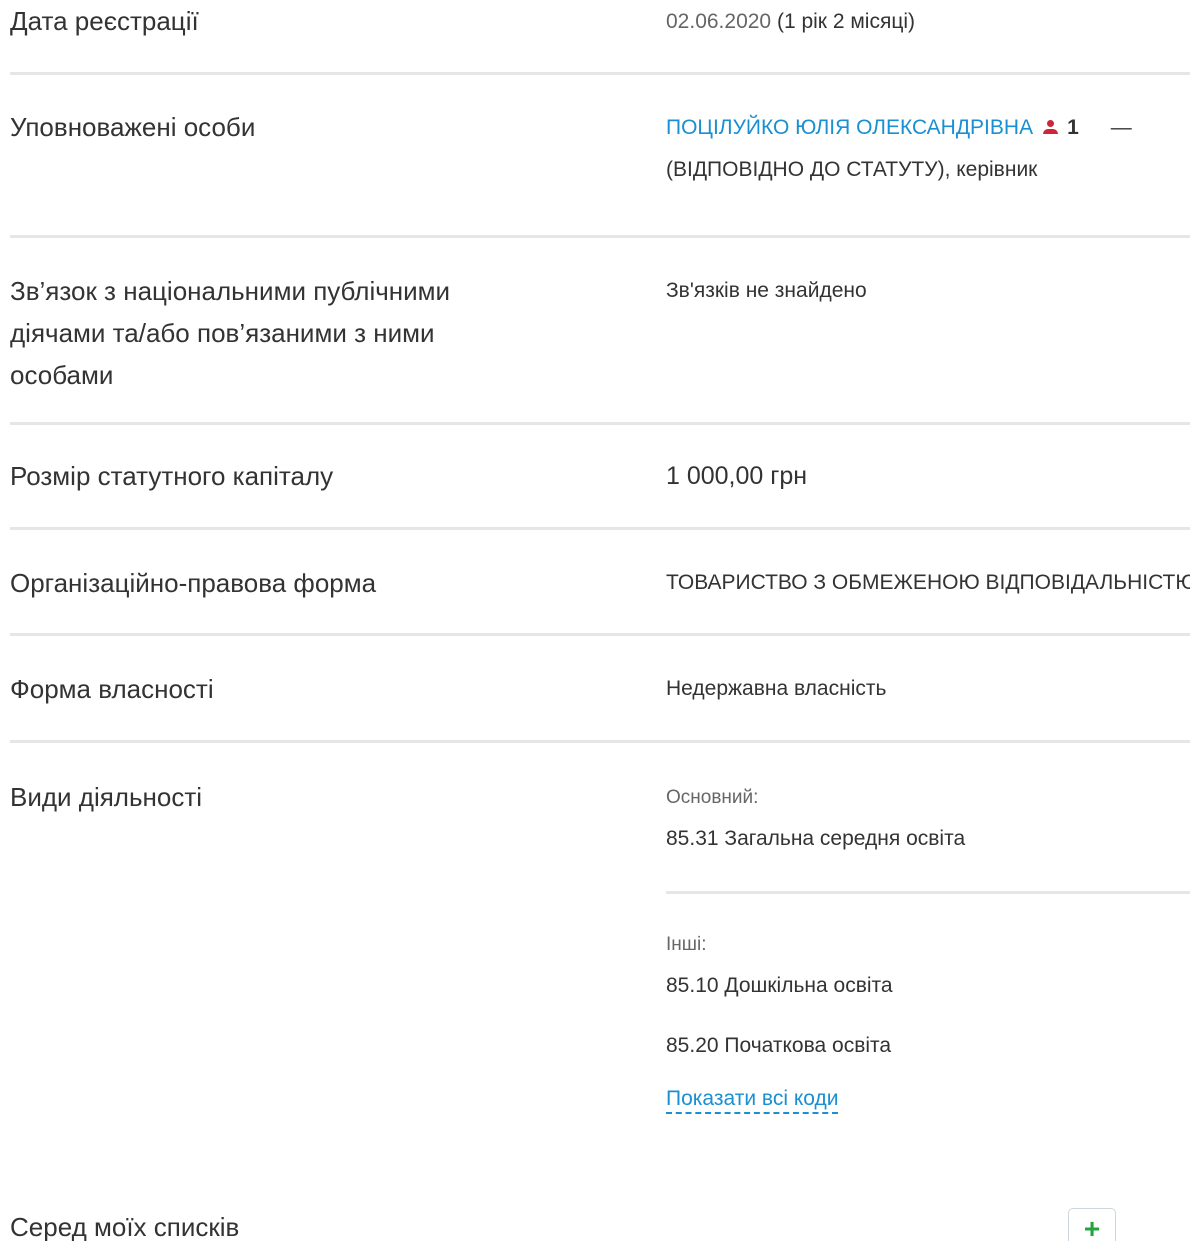  I want to click on other-activities-heading: Інші:, so click(686, 944).